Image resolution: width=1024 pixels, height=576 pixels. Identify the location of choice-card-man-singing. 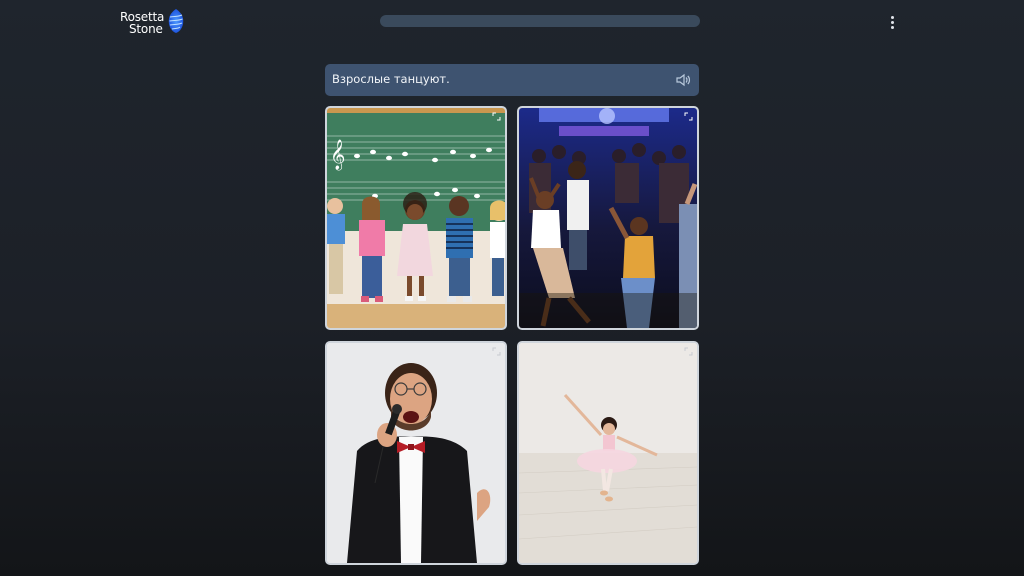
(416, 453).